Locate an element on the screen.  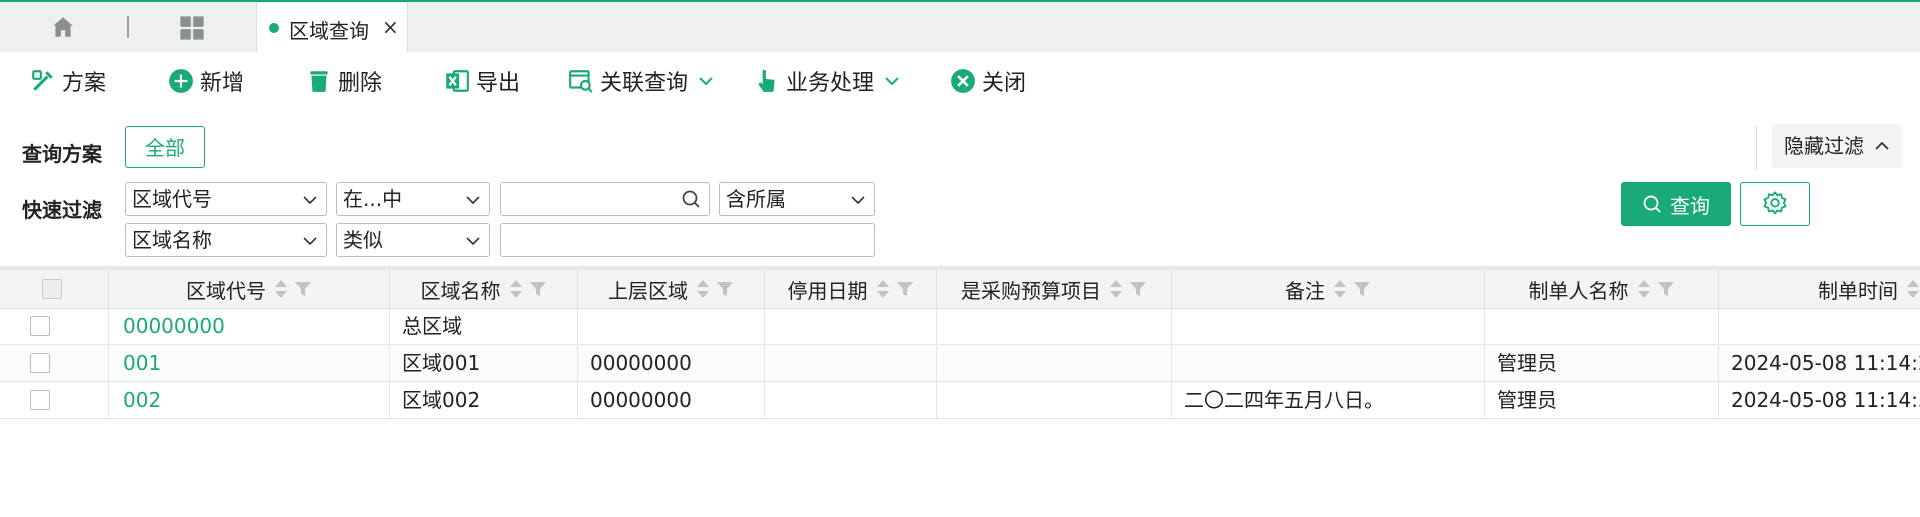
grid-icon is located at coordinates (192, 28).